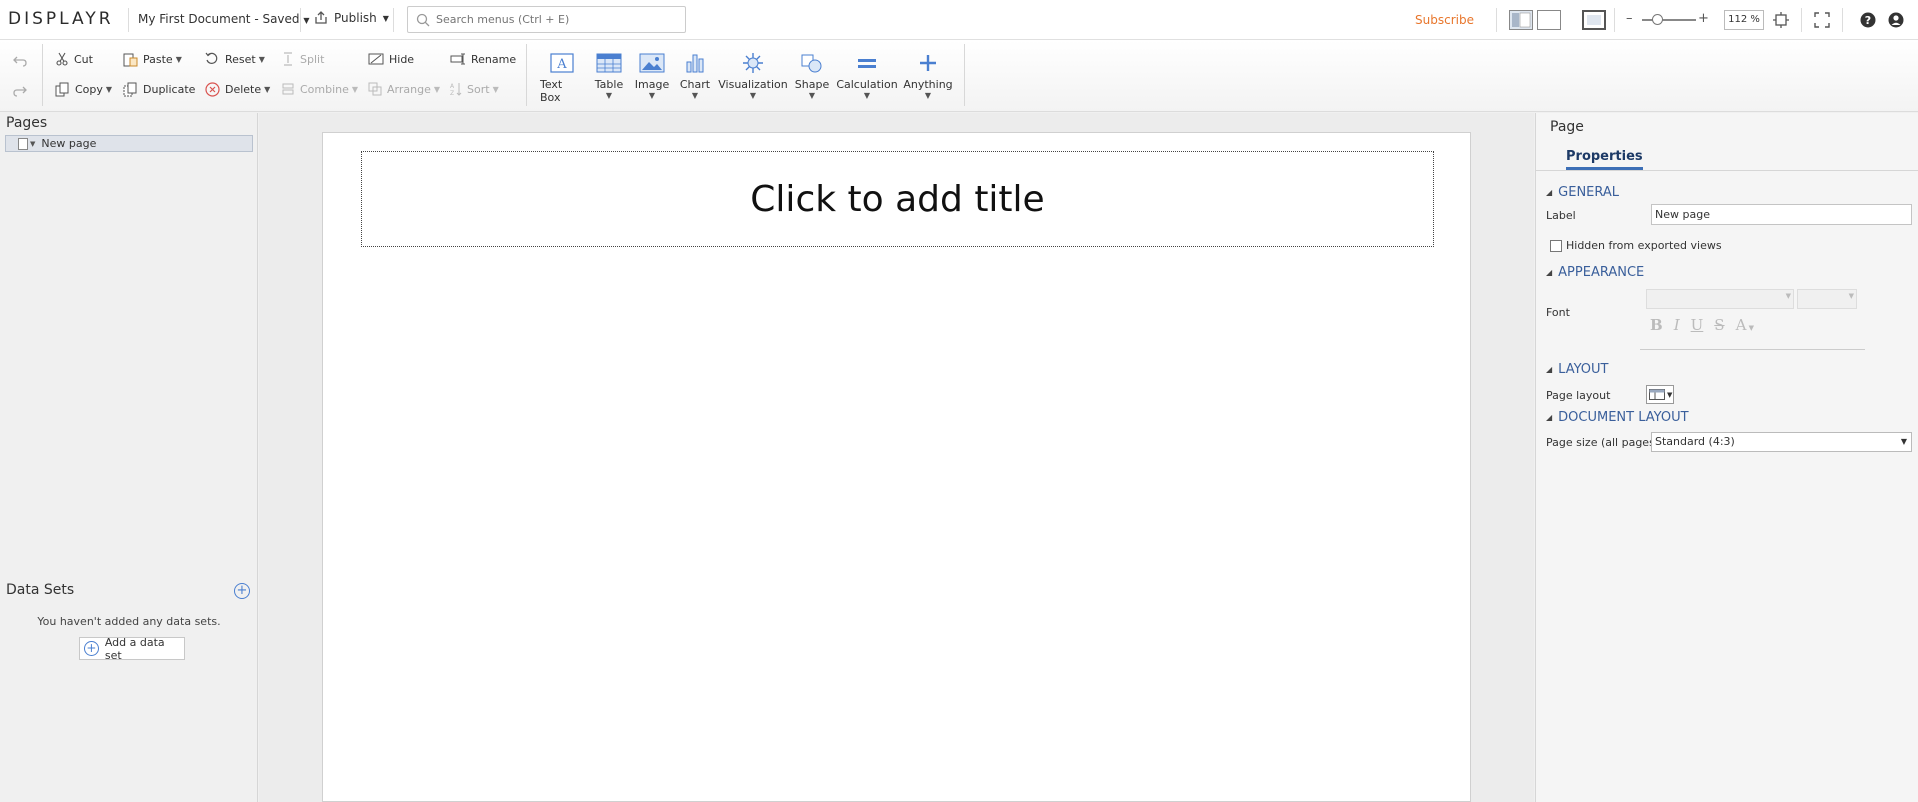 This screenshot has width=1918, height=802. What do you see at coordinates (1601, 272) in the screenshot?
I see `section-appearance-label: APPEARANCE` at bounding box center [1601, 272].